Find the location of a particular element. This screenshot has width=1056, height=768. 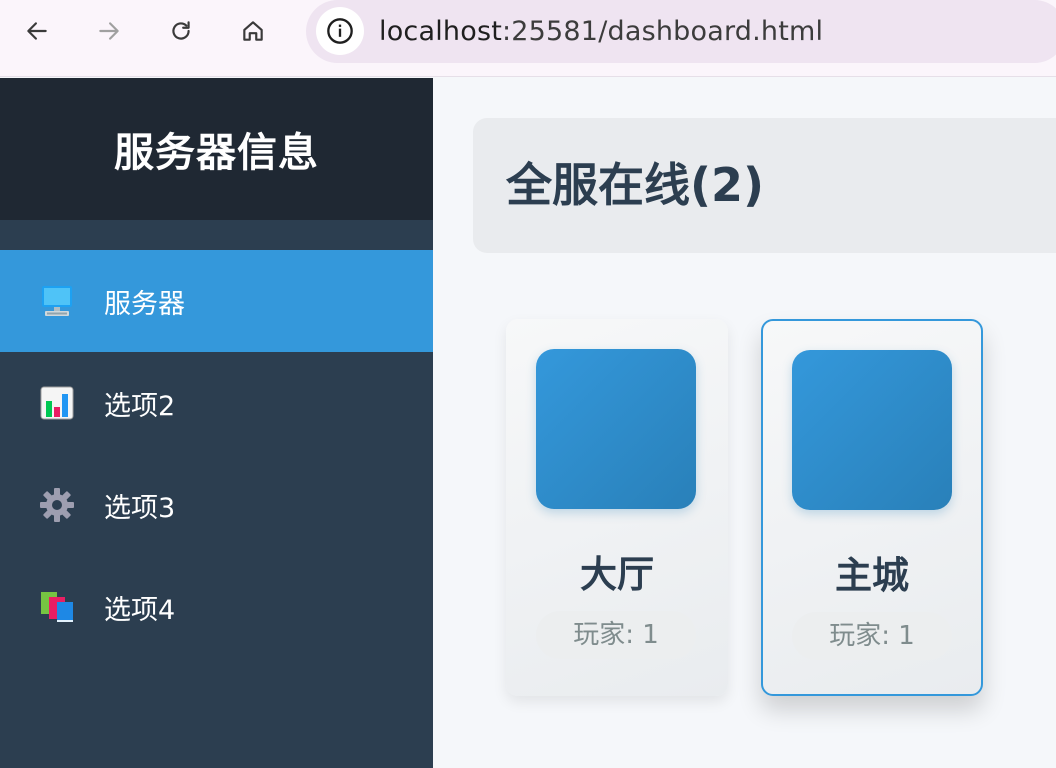

sidebar-item-label: 选项2 is located at coordinates (140, 406).